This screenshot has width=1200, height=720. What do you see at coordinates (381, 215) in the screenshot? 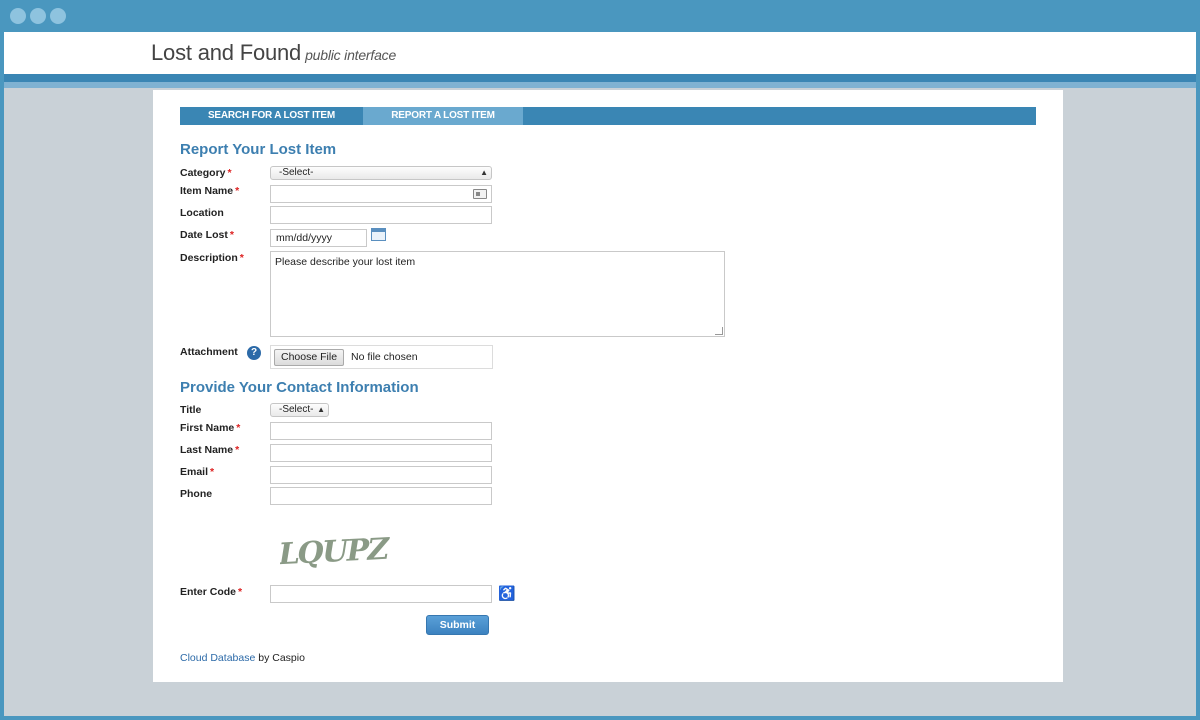
I see `location-input` at bounding box center [381, 215].